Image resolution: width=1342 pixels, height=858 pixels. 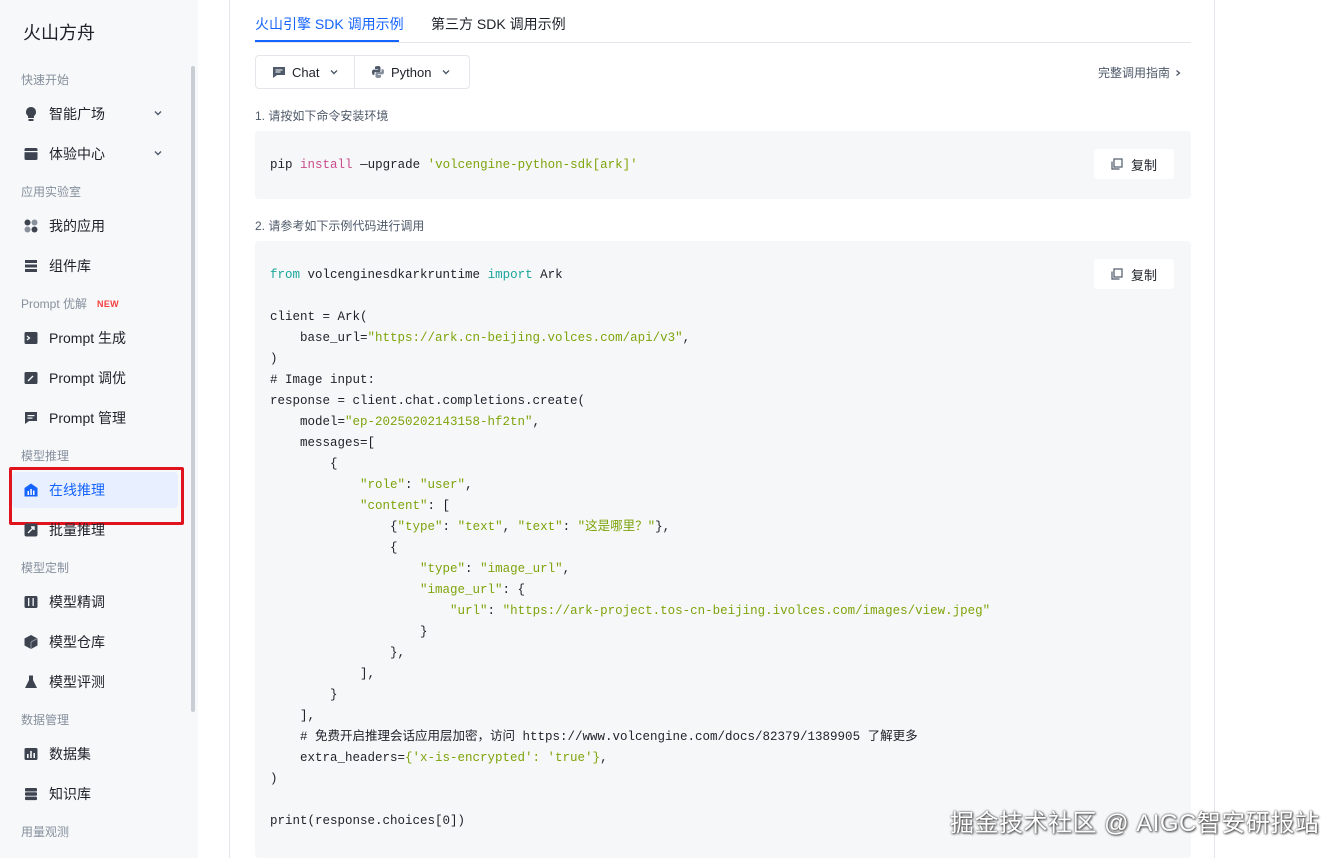 What do you see at coordinates (77, 602) in the screenshot?
I see `sidebar-item-label: 模型精调` at bounding box center [77, 602].